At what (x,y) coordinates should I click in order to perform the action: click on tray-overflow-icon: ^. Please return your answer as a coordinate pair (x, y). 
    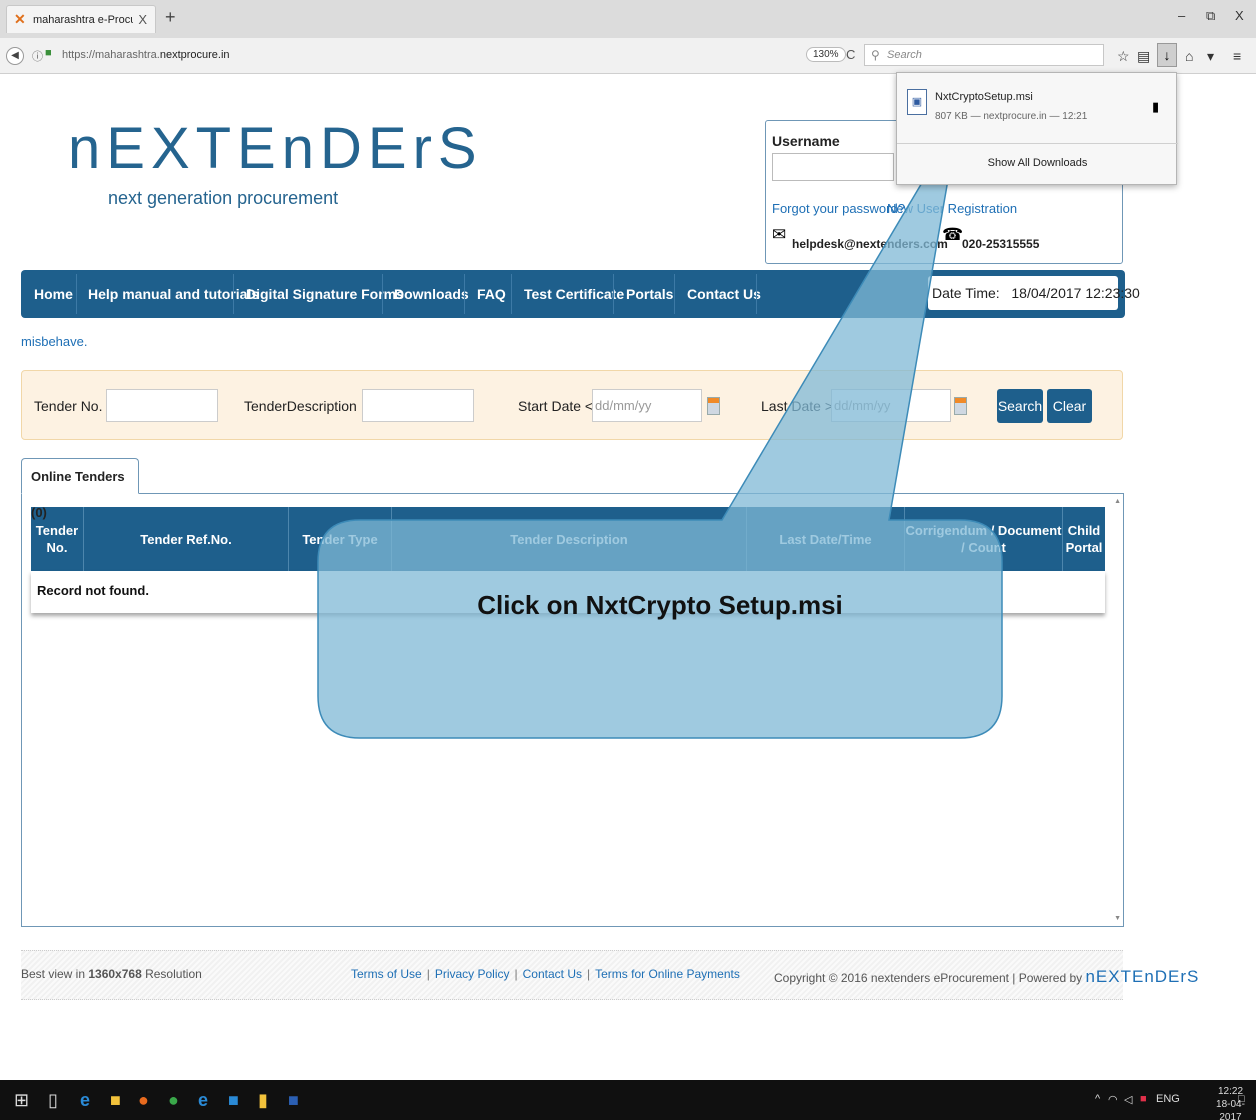
    Looking at the image, I should click on (1097, 1099).